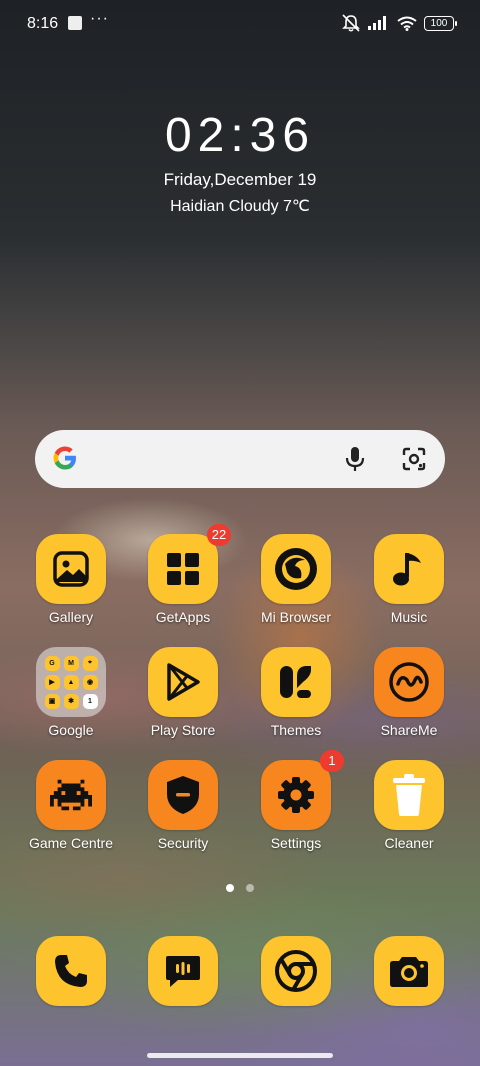 This screenshot has height=1066, width=480. What do you see at coordinates (409, 569) in the screenshot?
I see `music-note-icon` at bounding box center [409, 569].